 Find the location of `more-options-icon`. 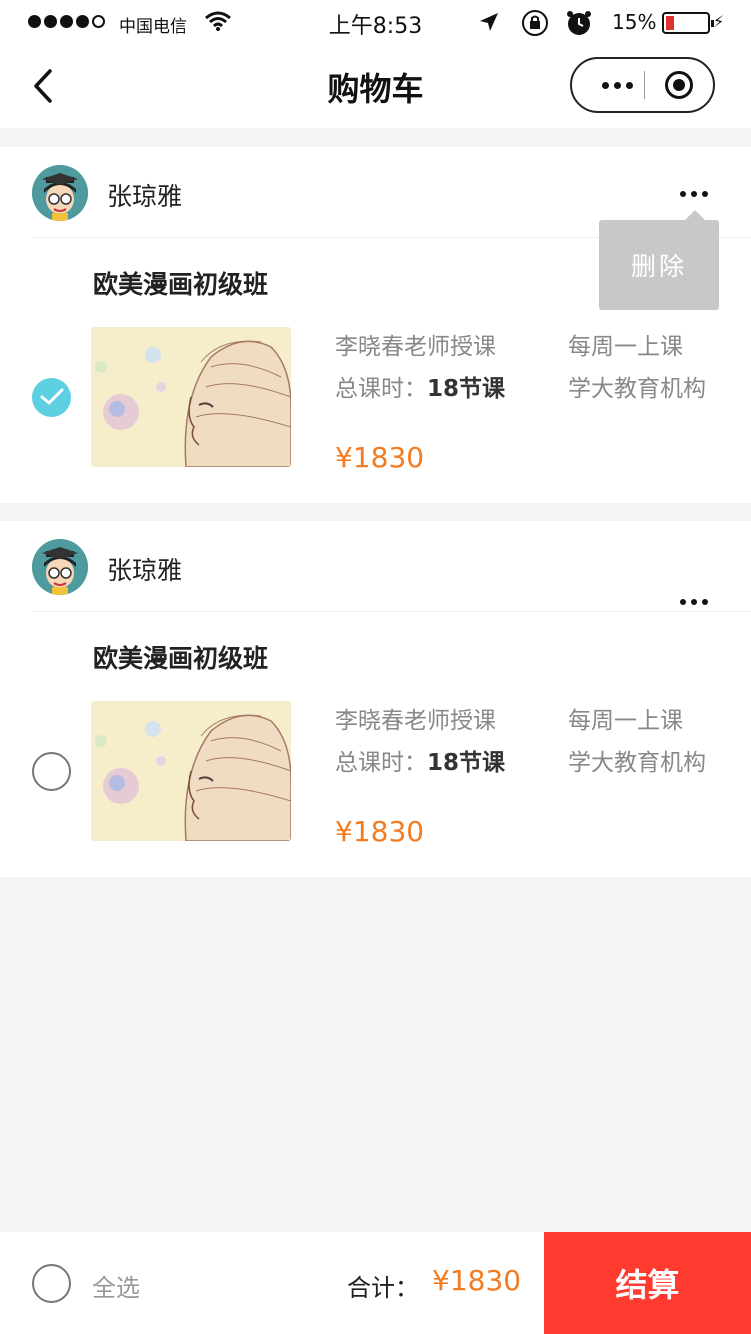

more-options-icon is located at coordinates (617, 85).